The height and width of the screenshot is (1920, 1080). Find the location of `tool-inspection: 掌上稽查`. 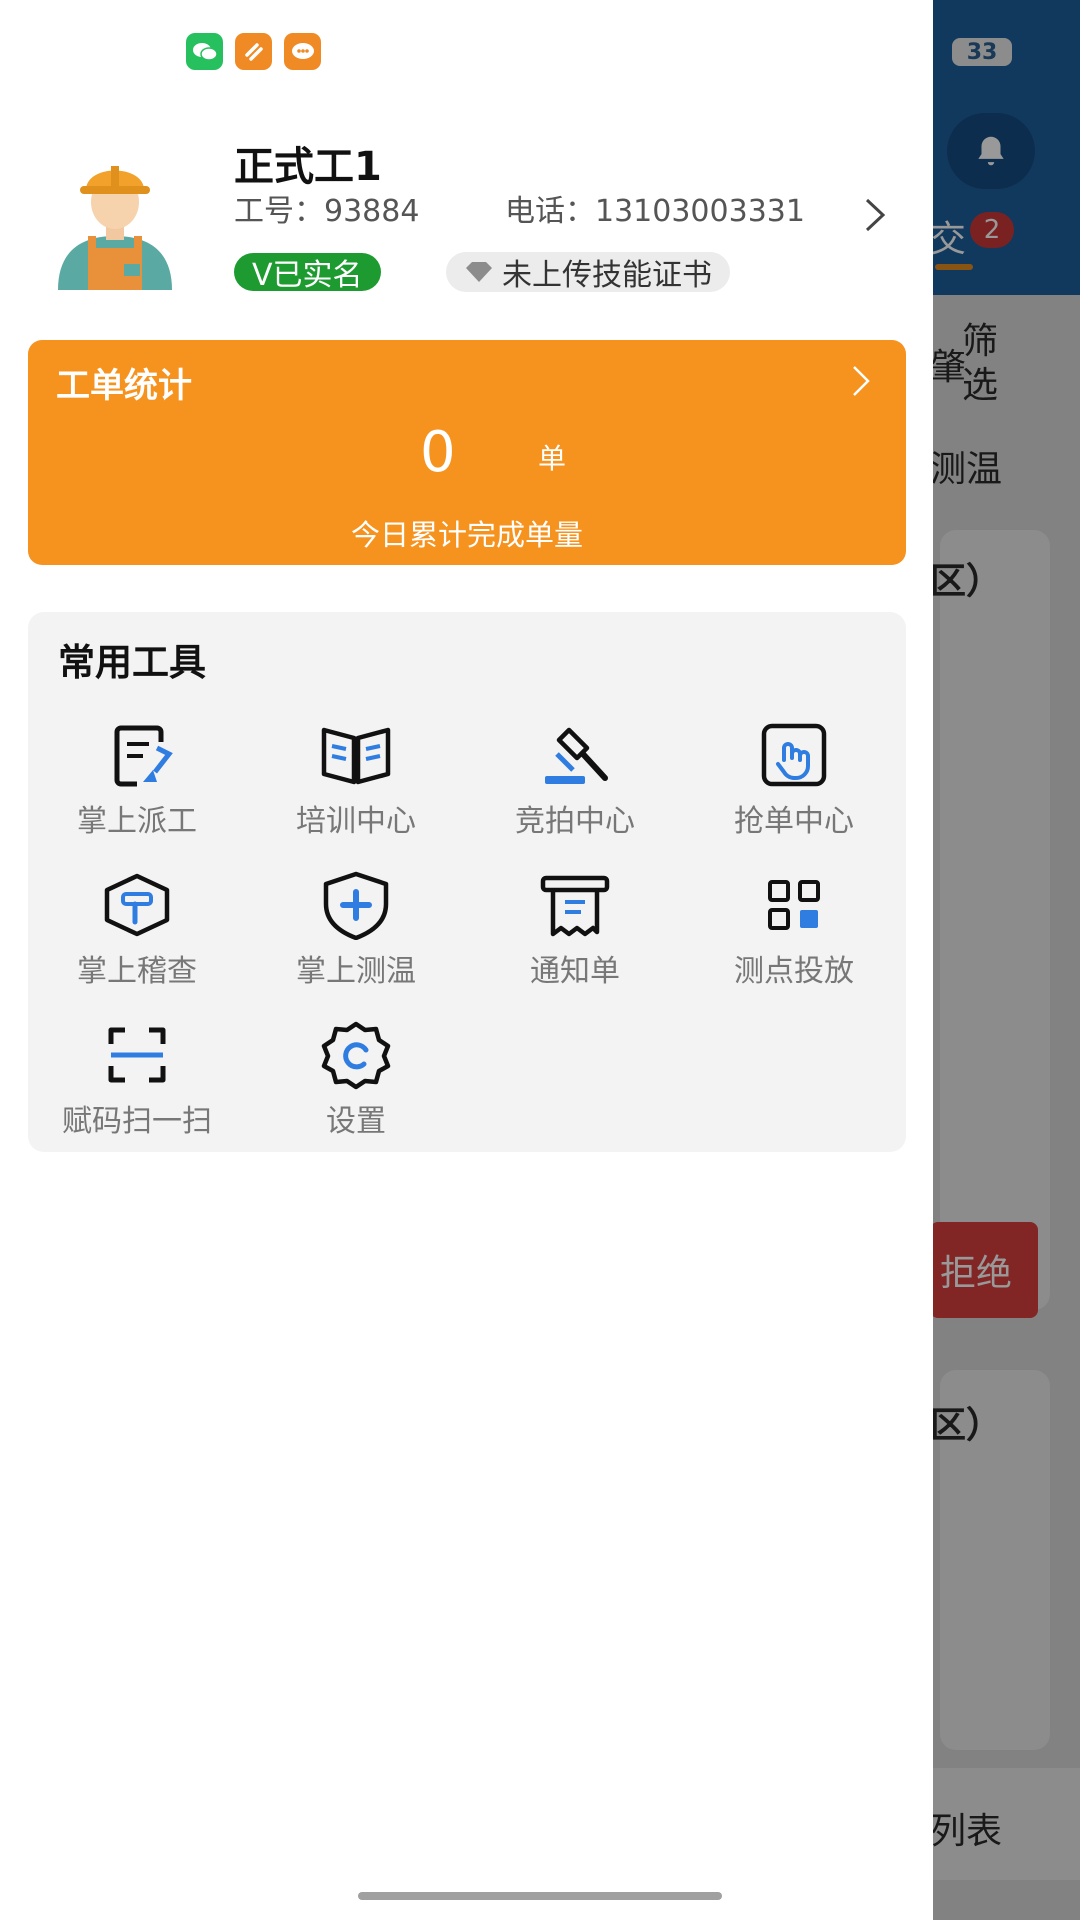

tool-inspection: 掌上稽查 is located at coordinates (137, 935).